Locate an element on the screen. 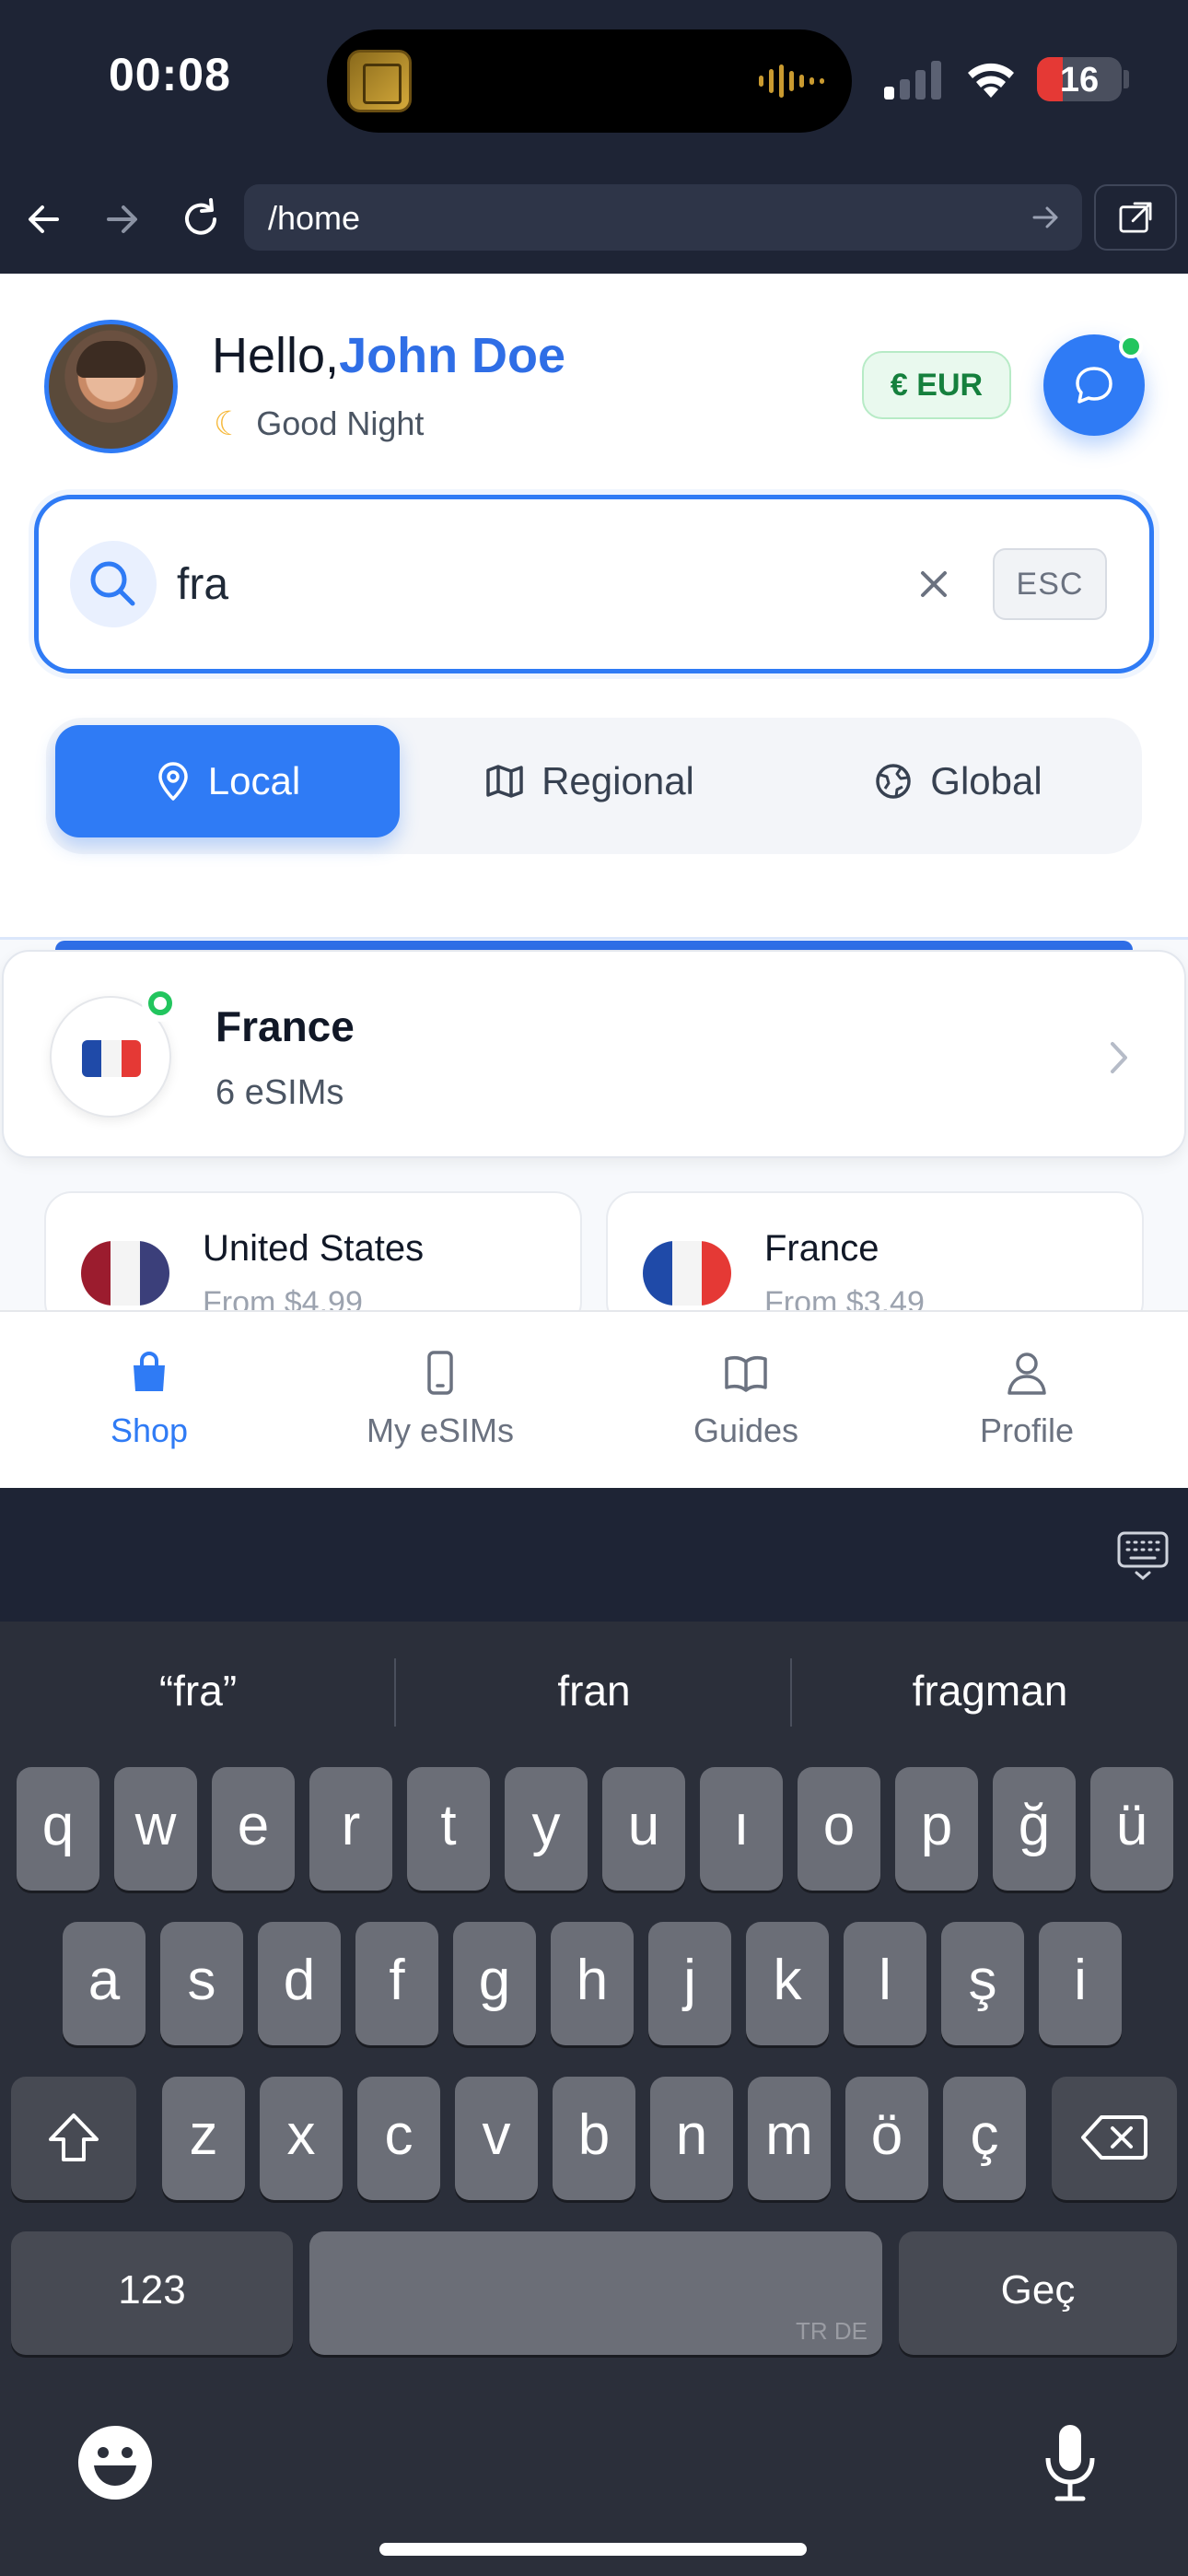 Image resolution: width=1188 pixels, height=2576 pixels. browser-toolbar: /home is located at coordinates (594, 220).